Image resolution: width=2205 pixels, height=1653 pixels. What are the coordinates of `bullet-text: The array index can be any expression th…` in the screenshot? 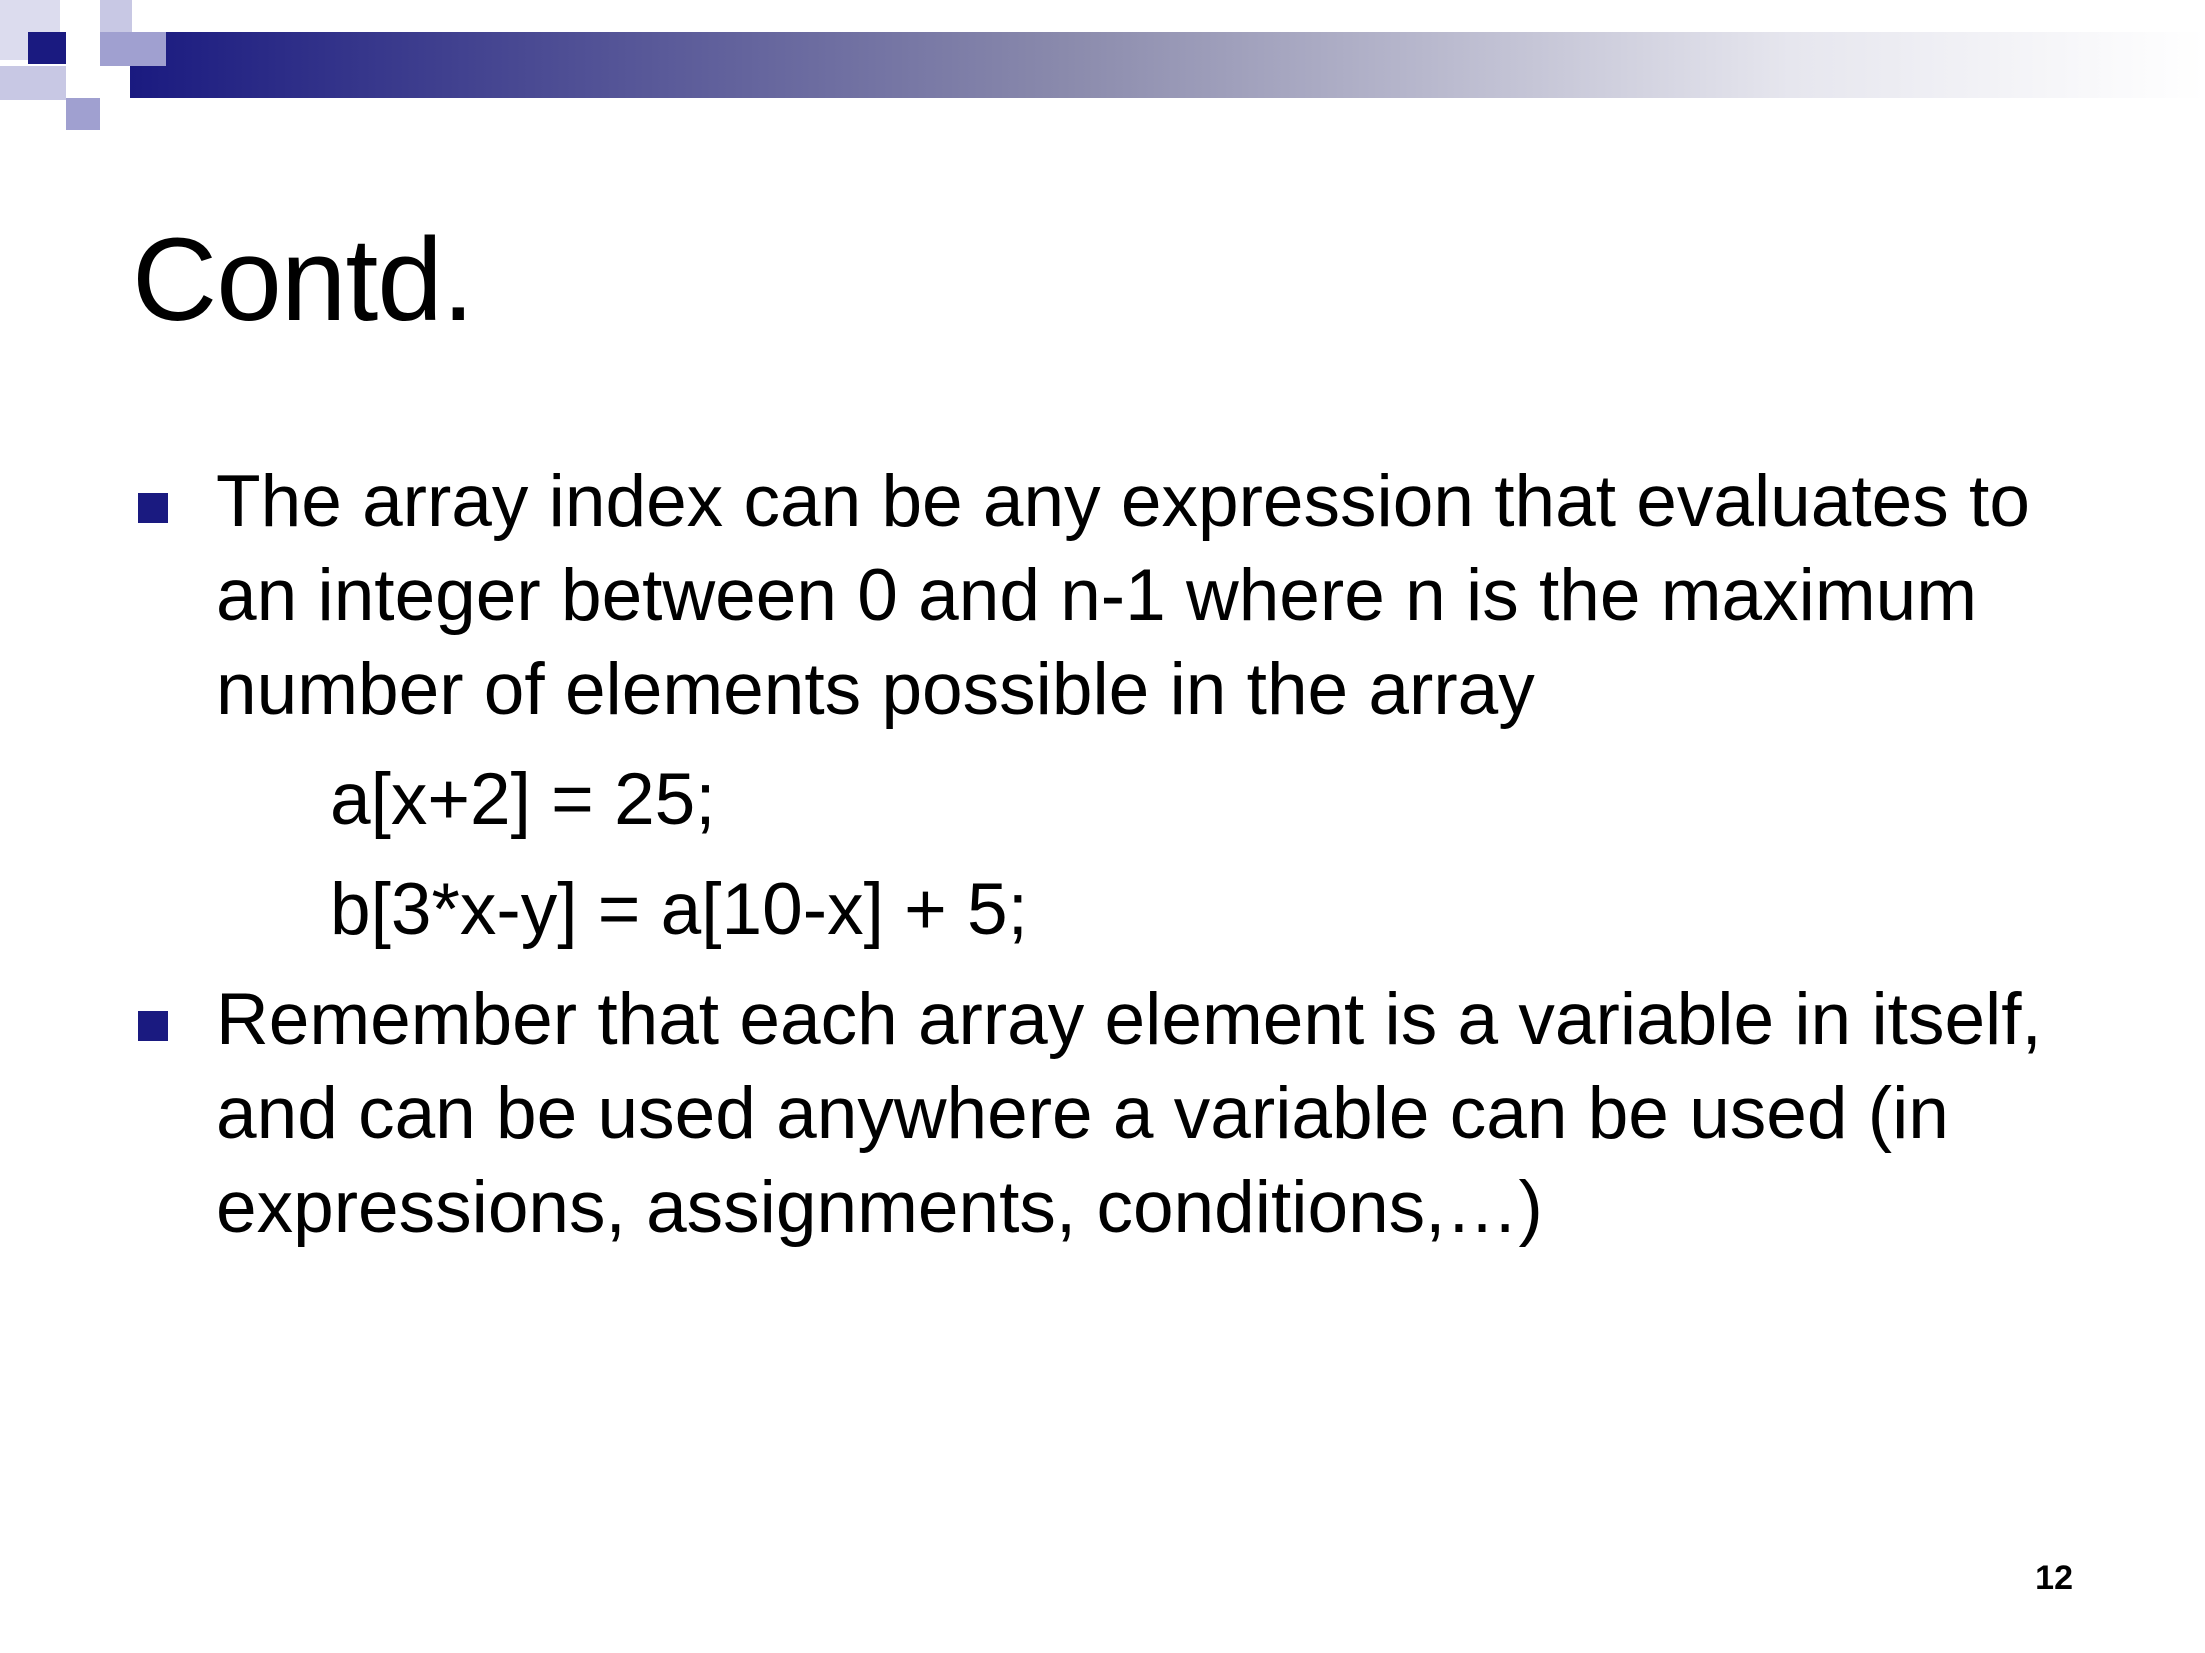 It's located at (1123, 595).